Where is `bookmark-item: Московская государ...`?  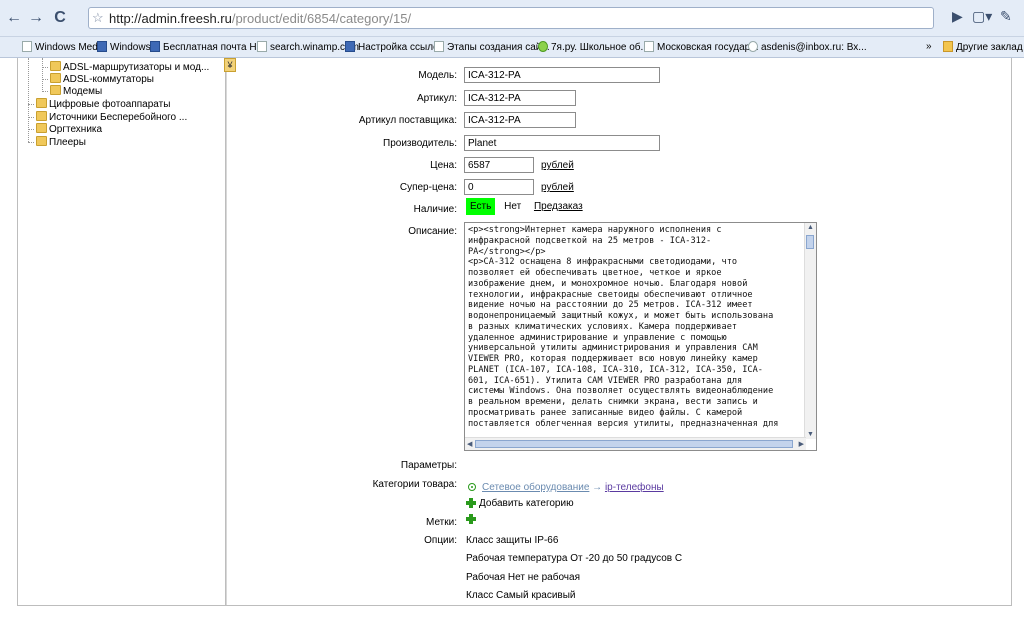
bookmark-item: Московская государ... is located at coordinates (701, 47).